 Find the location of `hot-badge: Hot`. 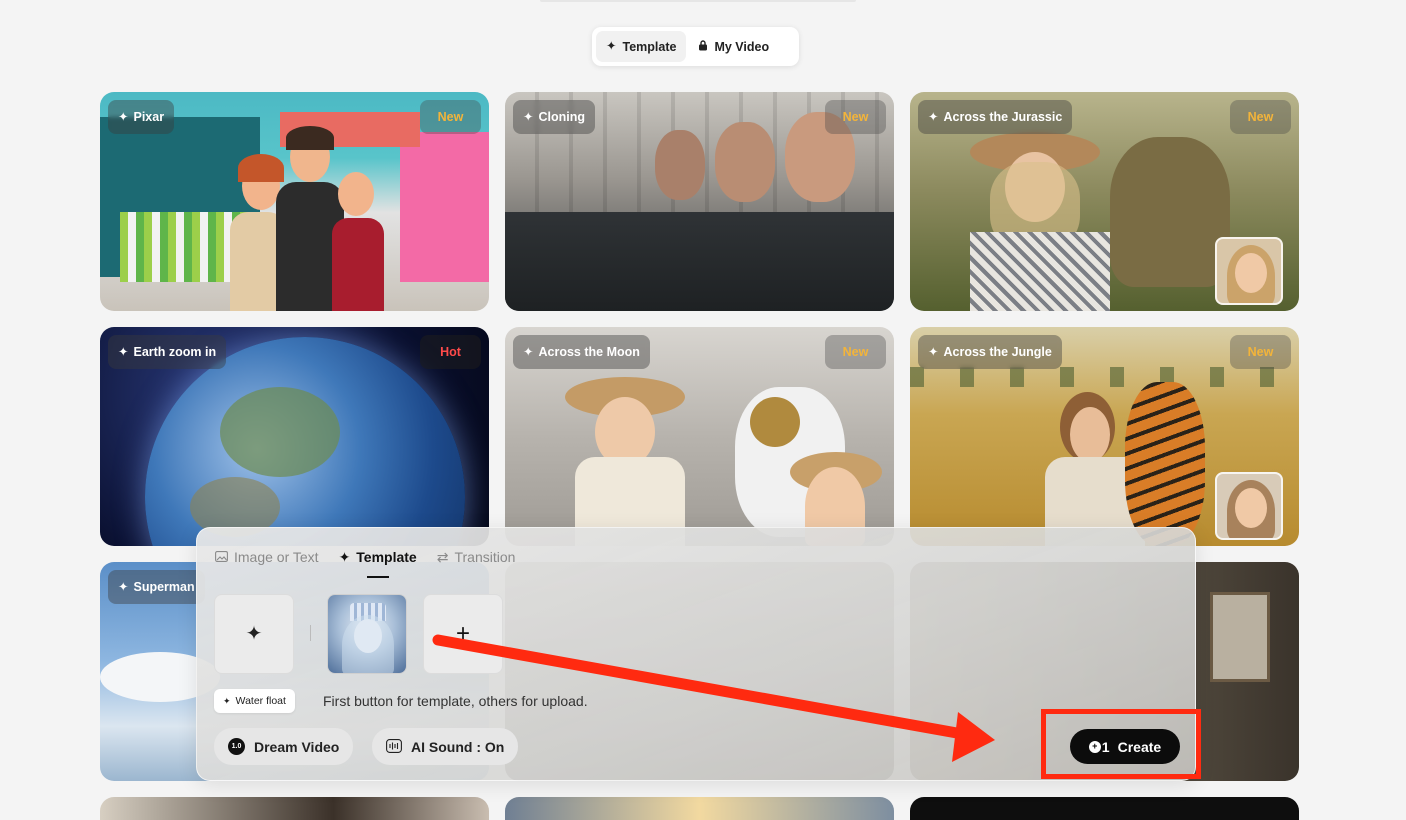

hot-badge: Hot is located at coordinates (450, 352).